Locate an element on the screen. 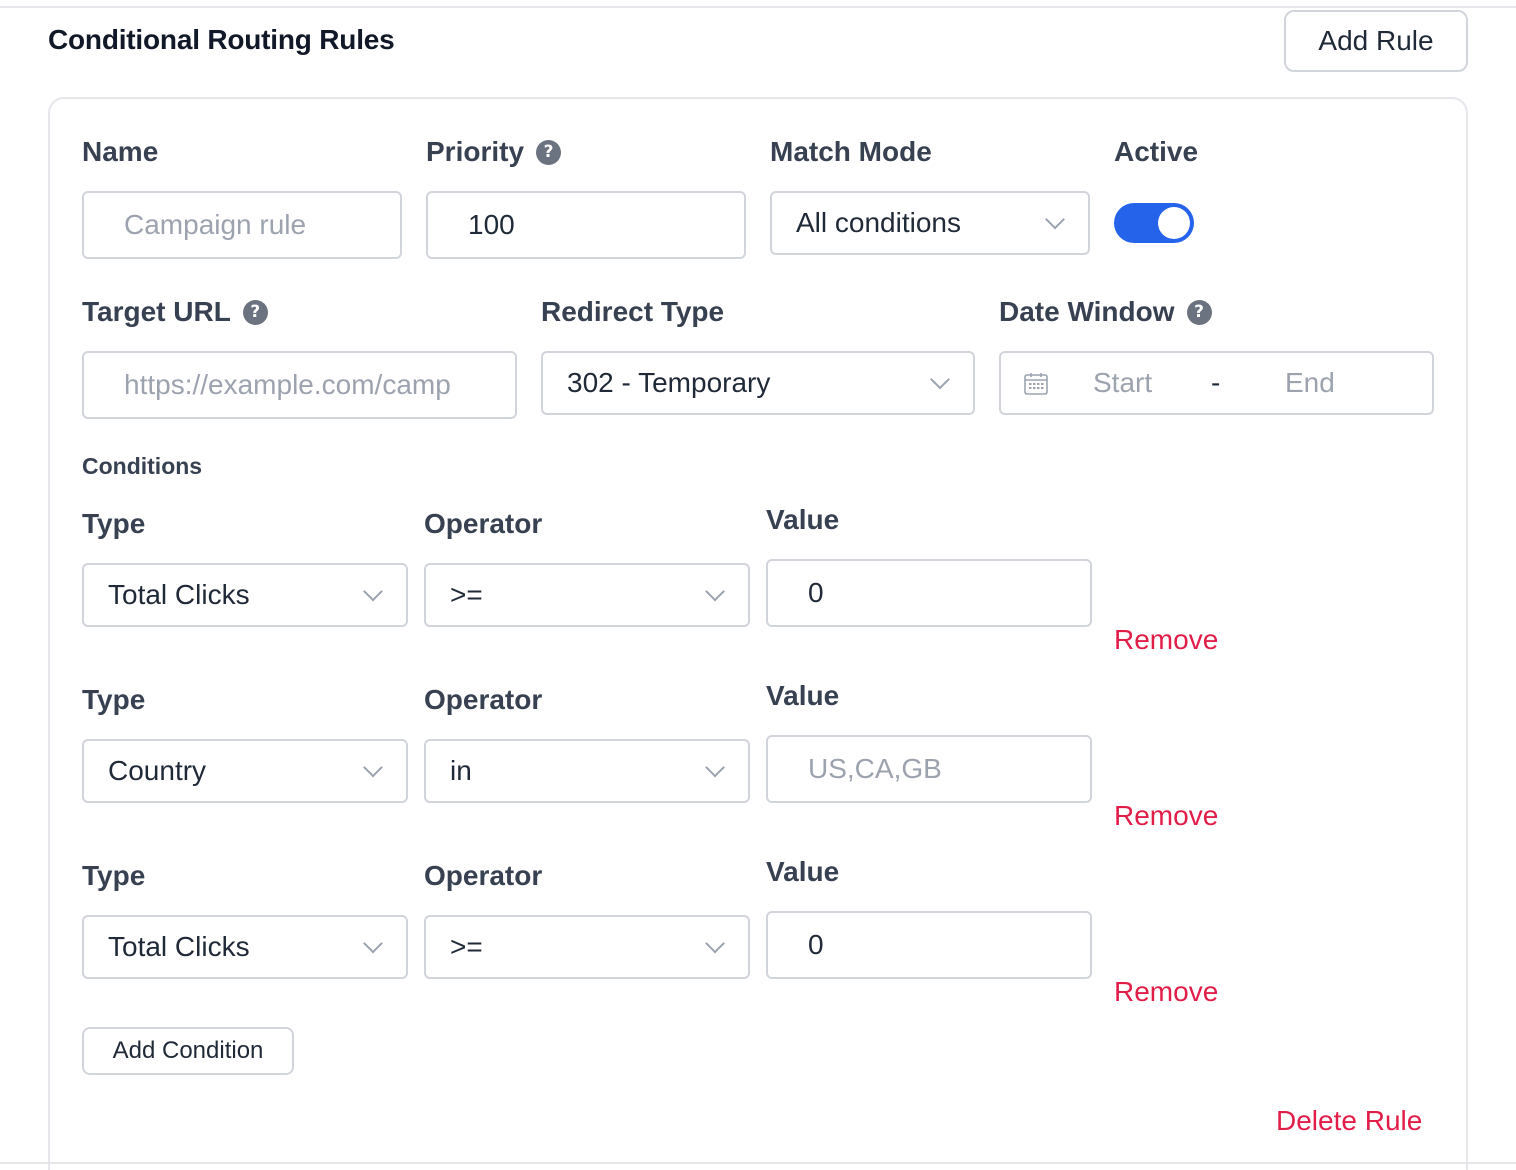  priority-input-value: 100 is located at coordinates (491, 224).